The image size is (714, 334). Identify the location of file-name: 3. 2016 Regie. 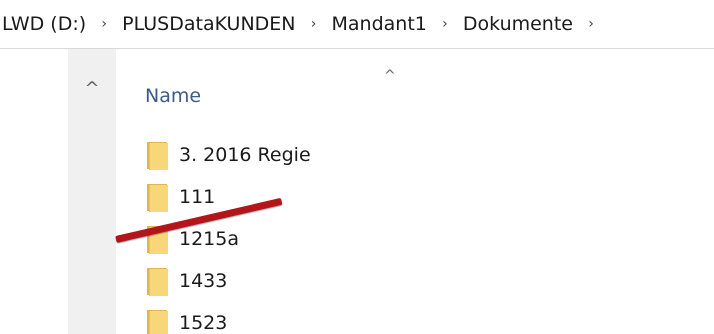
(245, 155).